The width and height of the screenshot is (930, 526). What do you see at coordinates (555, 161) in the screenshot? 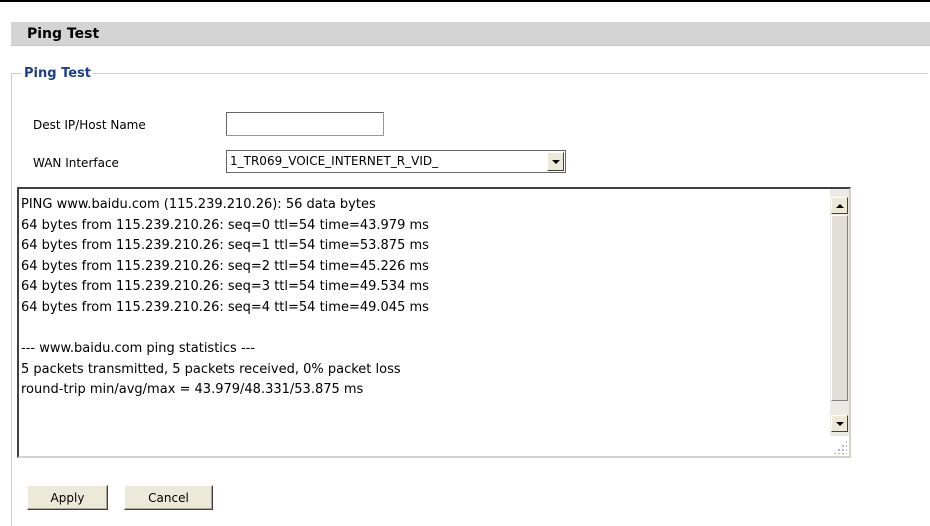
I see `chevron-down-icon` at bounding box center [555, 161].